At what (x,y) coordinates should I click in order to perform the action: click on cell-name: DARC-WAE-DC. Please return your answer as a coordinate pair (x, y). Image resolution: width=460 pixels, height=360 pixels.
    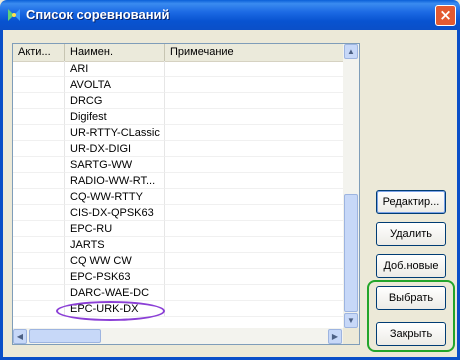
    Looking at the image, I should click on (115, 293).